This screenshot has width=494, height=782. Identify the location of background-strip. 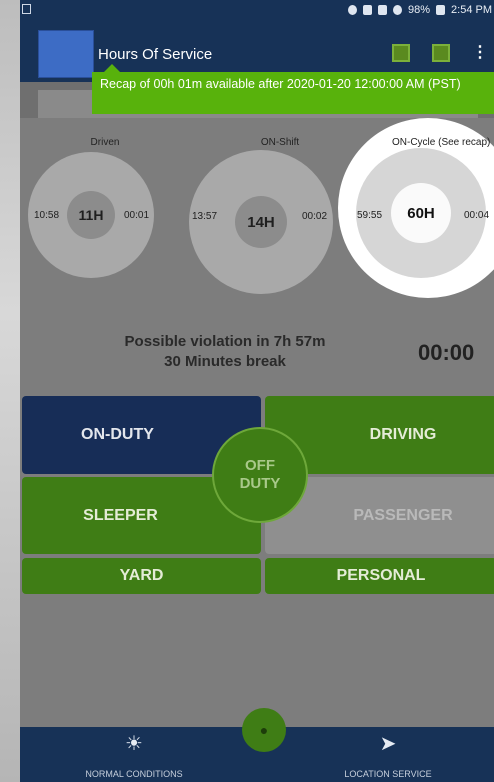
(10, 391).